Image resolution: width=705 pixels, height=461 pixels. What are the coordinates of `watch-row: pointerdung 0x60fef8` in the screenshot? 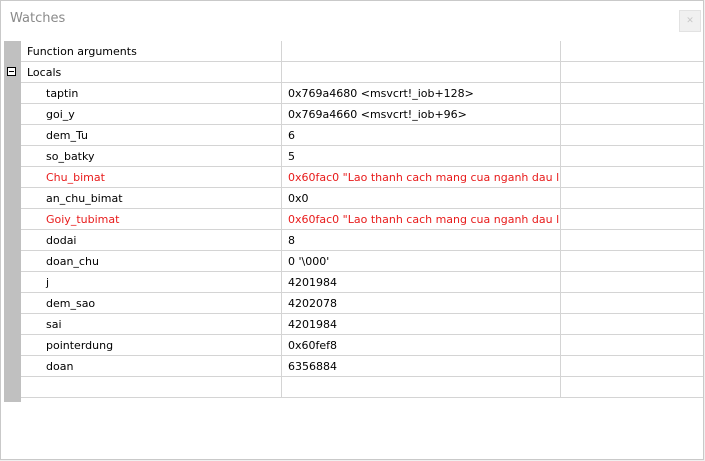 It's located at (353, 345).